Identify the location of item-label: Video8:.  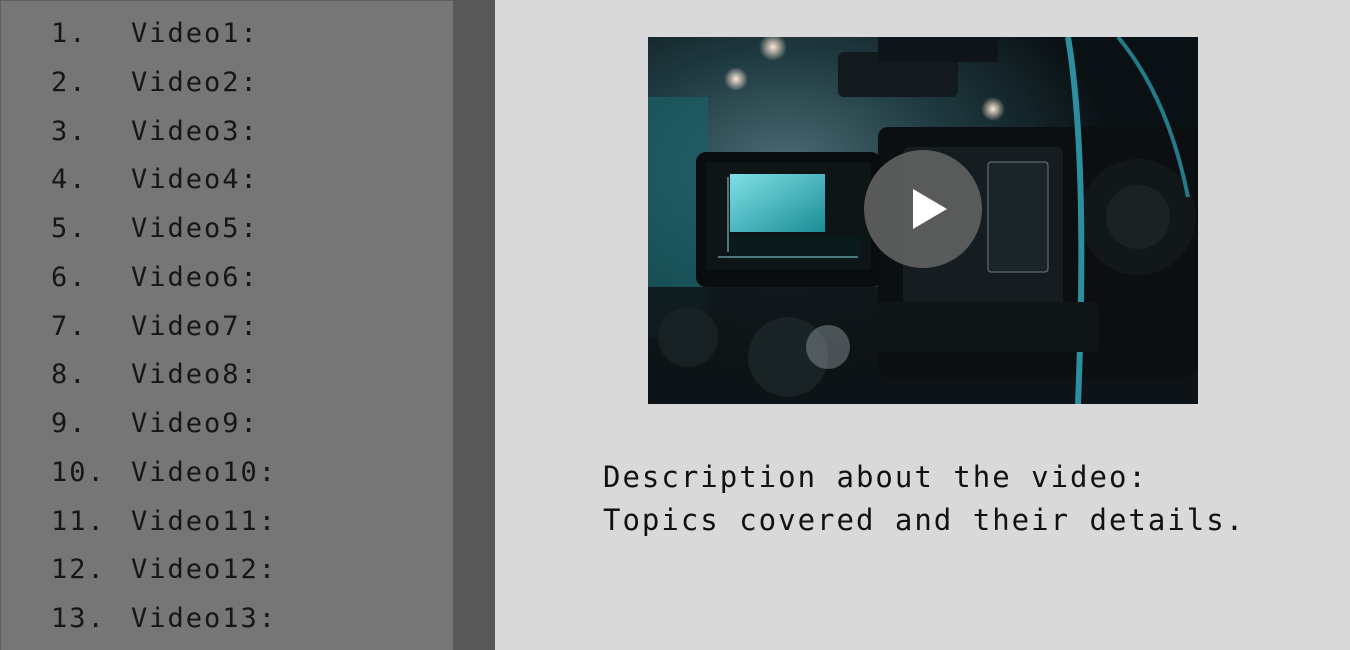
(195, 375).